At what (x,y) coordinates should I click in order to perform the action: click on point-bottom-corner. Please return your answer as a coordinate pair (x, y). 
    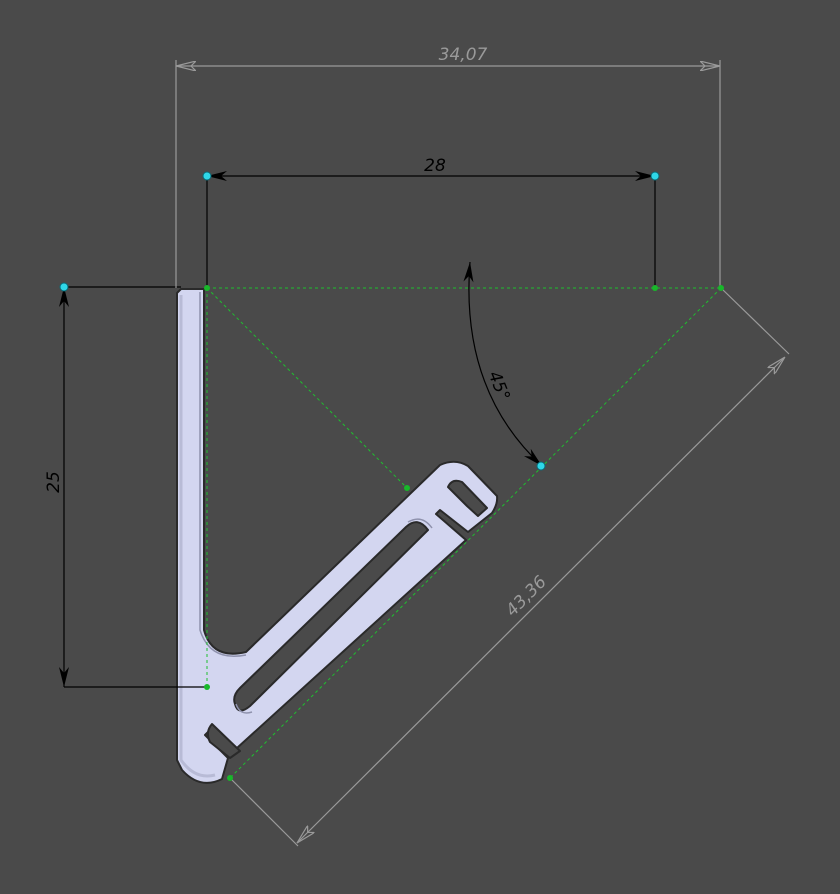
    Looking at the image, I should click on (230, 778).